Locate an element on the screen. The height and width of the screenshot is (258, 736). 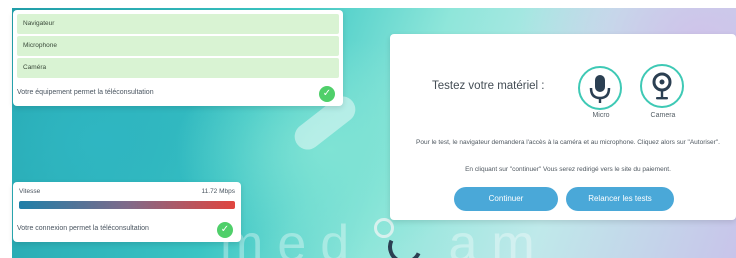
left-border is located at coordinates (6, 129).